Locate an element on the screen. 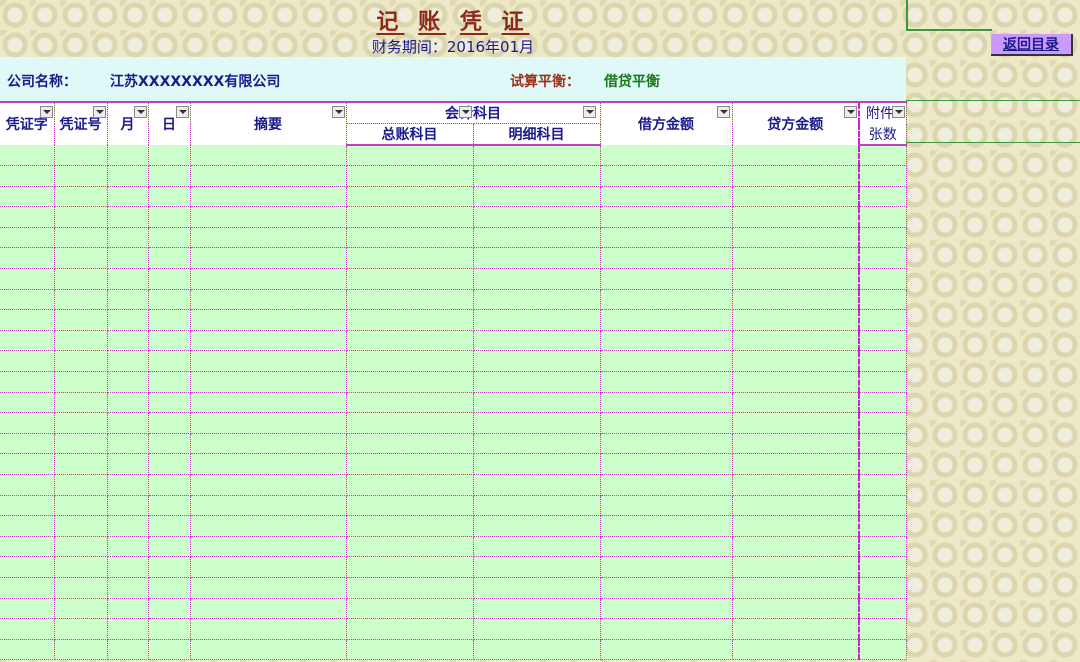 Image resolution: width=1080 pixels, height=662 pixels. col-attachments: 附件 is located at coordinates (882, 112).